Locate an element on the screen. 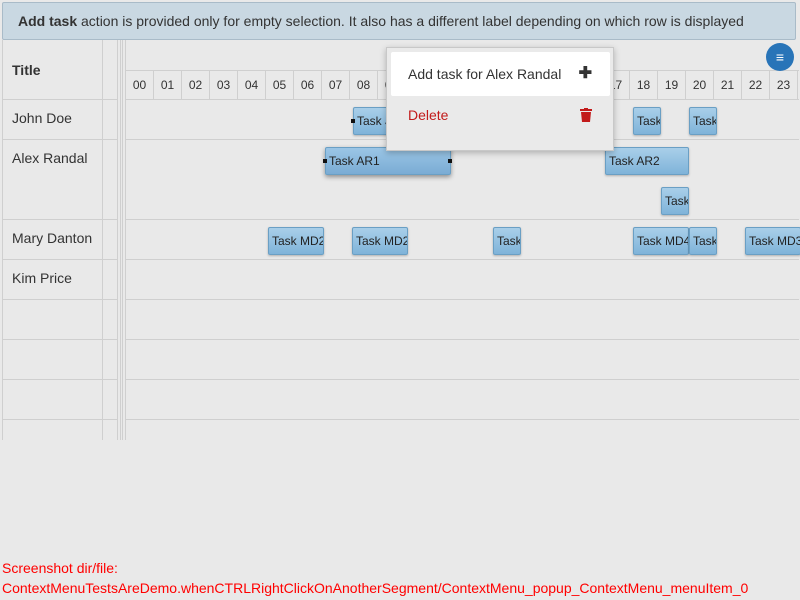  hour-label: 02 is located at coordinates (196, 85).